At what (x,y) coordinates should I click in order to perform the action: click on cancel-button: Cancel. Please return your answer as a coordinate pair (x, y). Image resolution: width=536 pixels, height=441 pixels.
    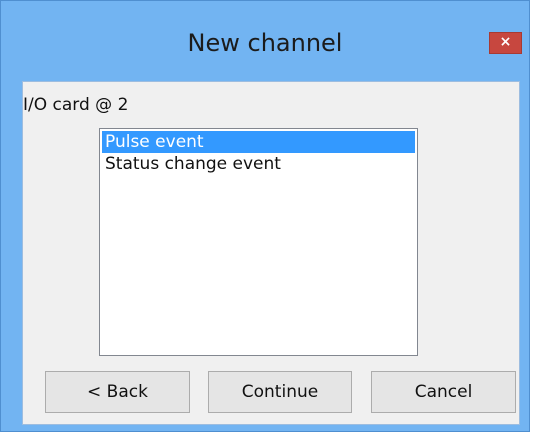
    Looking at the image, I should click on (443, 392).